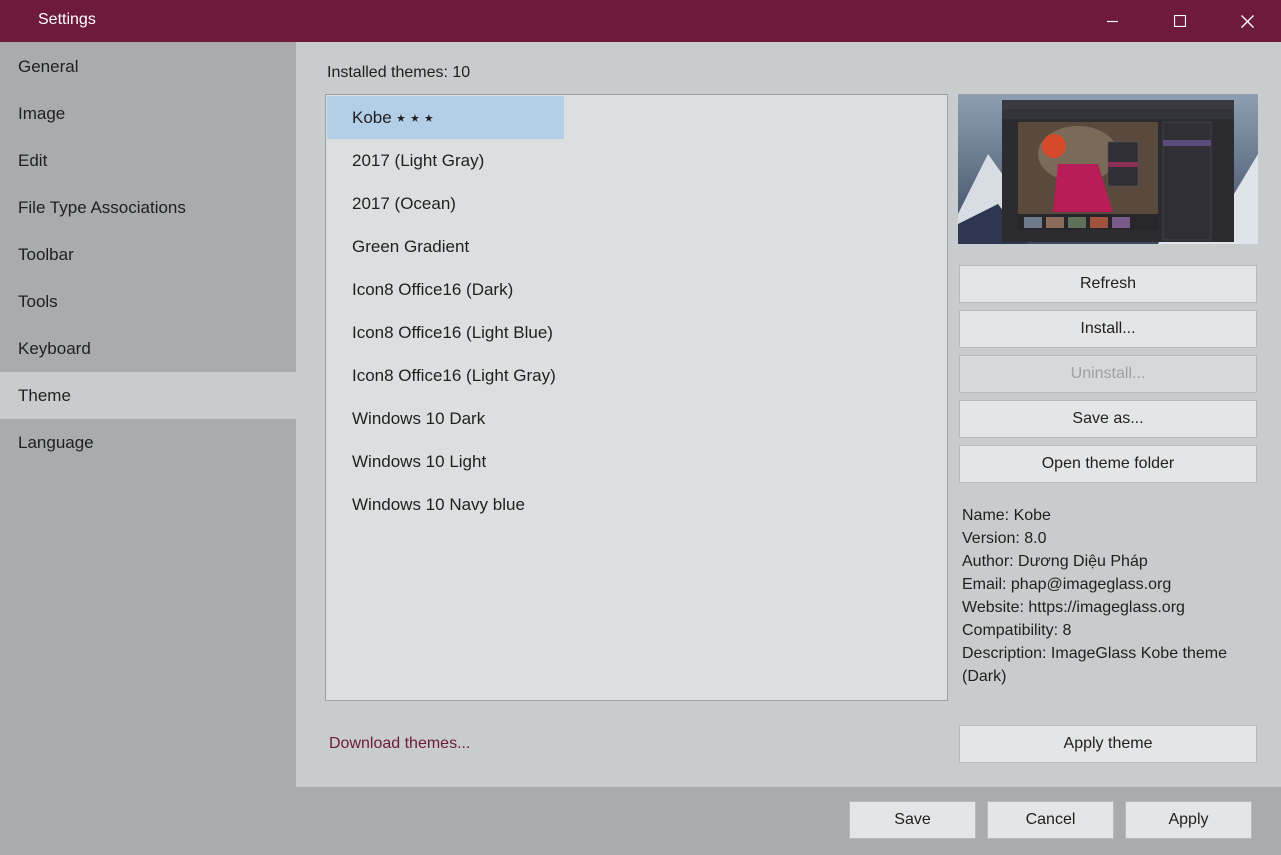 This screenshot has height=855, width=1281. I want to click on close-button, so click(1247, 21).